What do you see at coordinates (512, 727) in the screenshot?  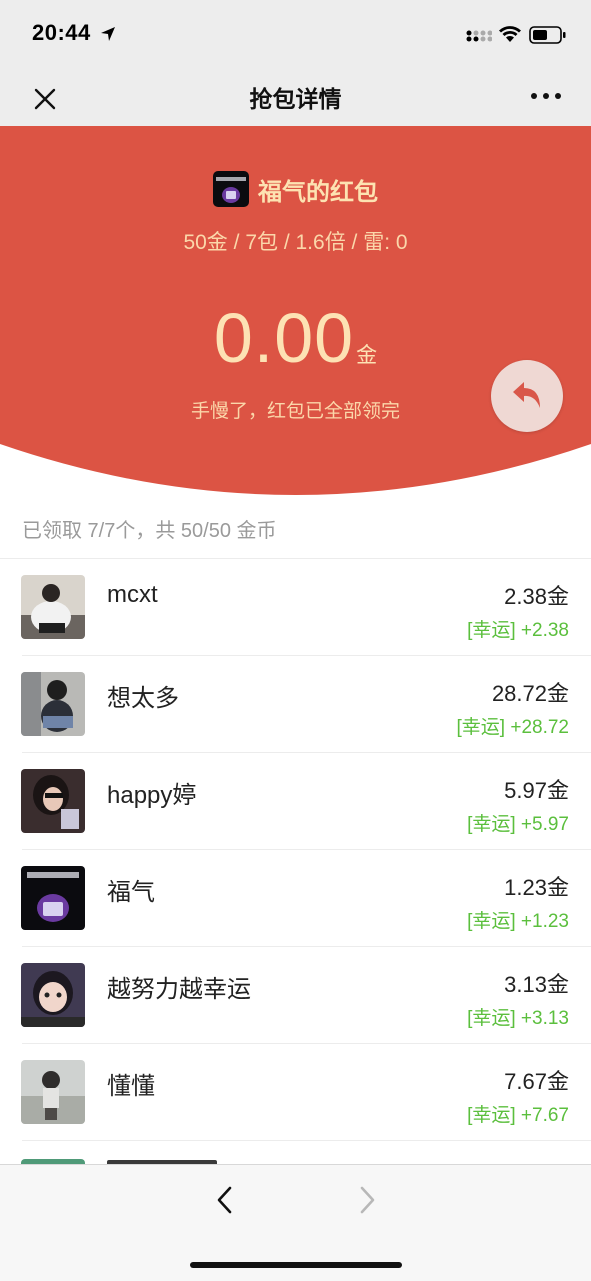 I see `lucky-tag: [幸运] +28.72` at bounding box center [512, 727].